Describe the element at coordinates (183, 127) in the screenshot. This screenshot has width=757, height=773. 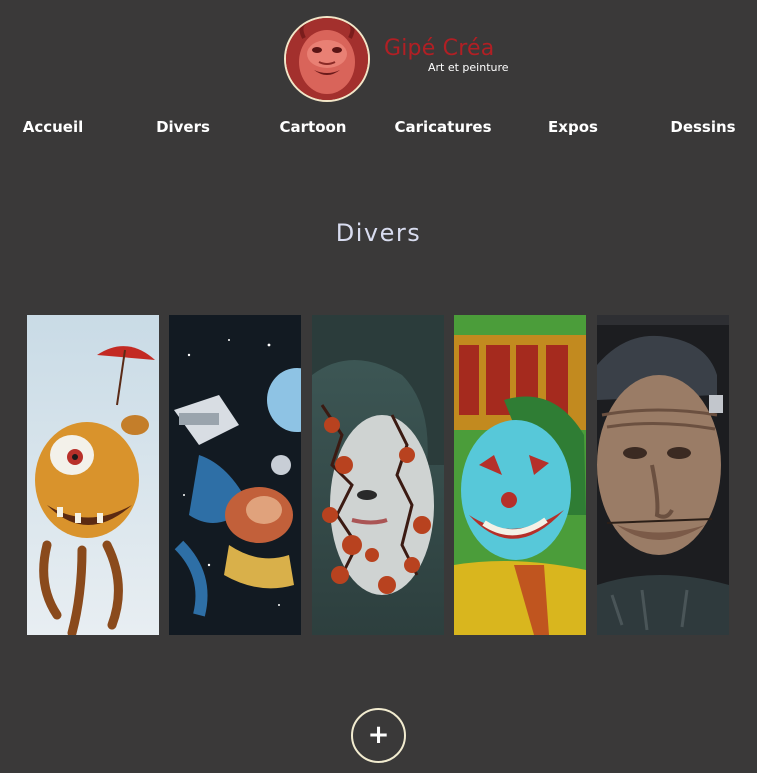
I see `nav-item-divers: Divers` at that location.